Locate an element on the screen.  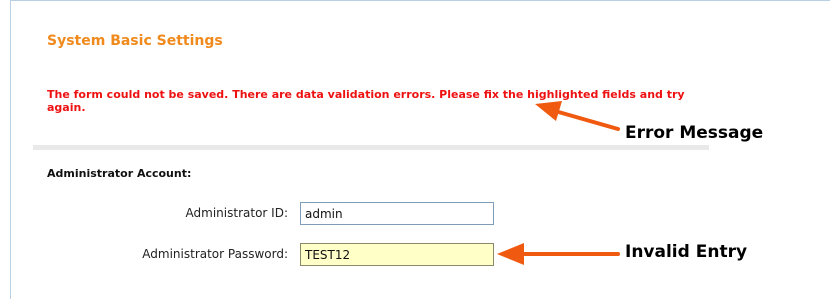
page-title: System Basic Settings is located at coordinates (135, 41).